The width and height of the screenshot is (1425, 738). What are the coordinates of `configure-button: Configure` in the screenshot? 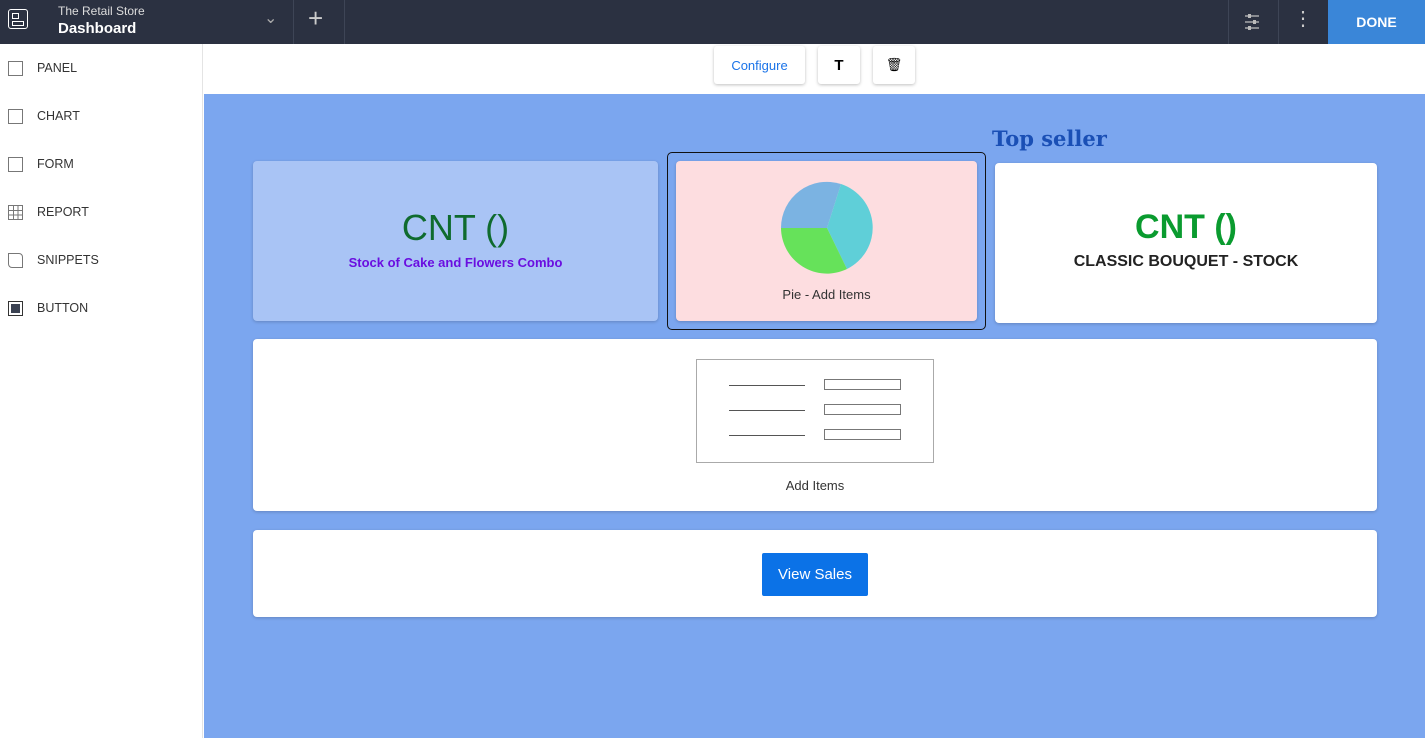 It's located at (759, 65).